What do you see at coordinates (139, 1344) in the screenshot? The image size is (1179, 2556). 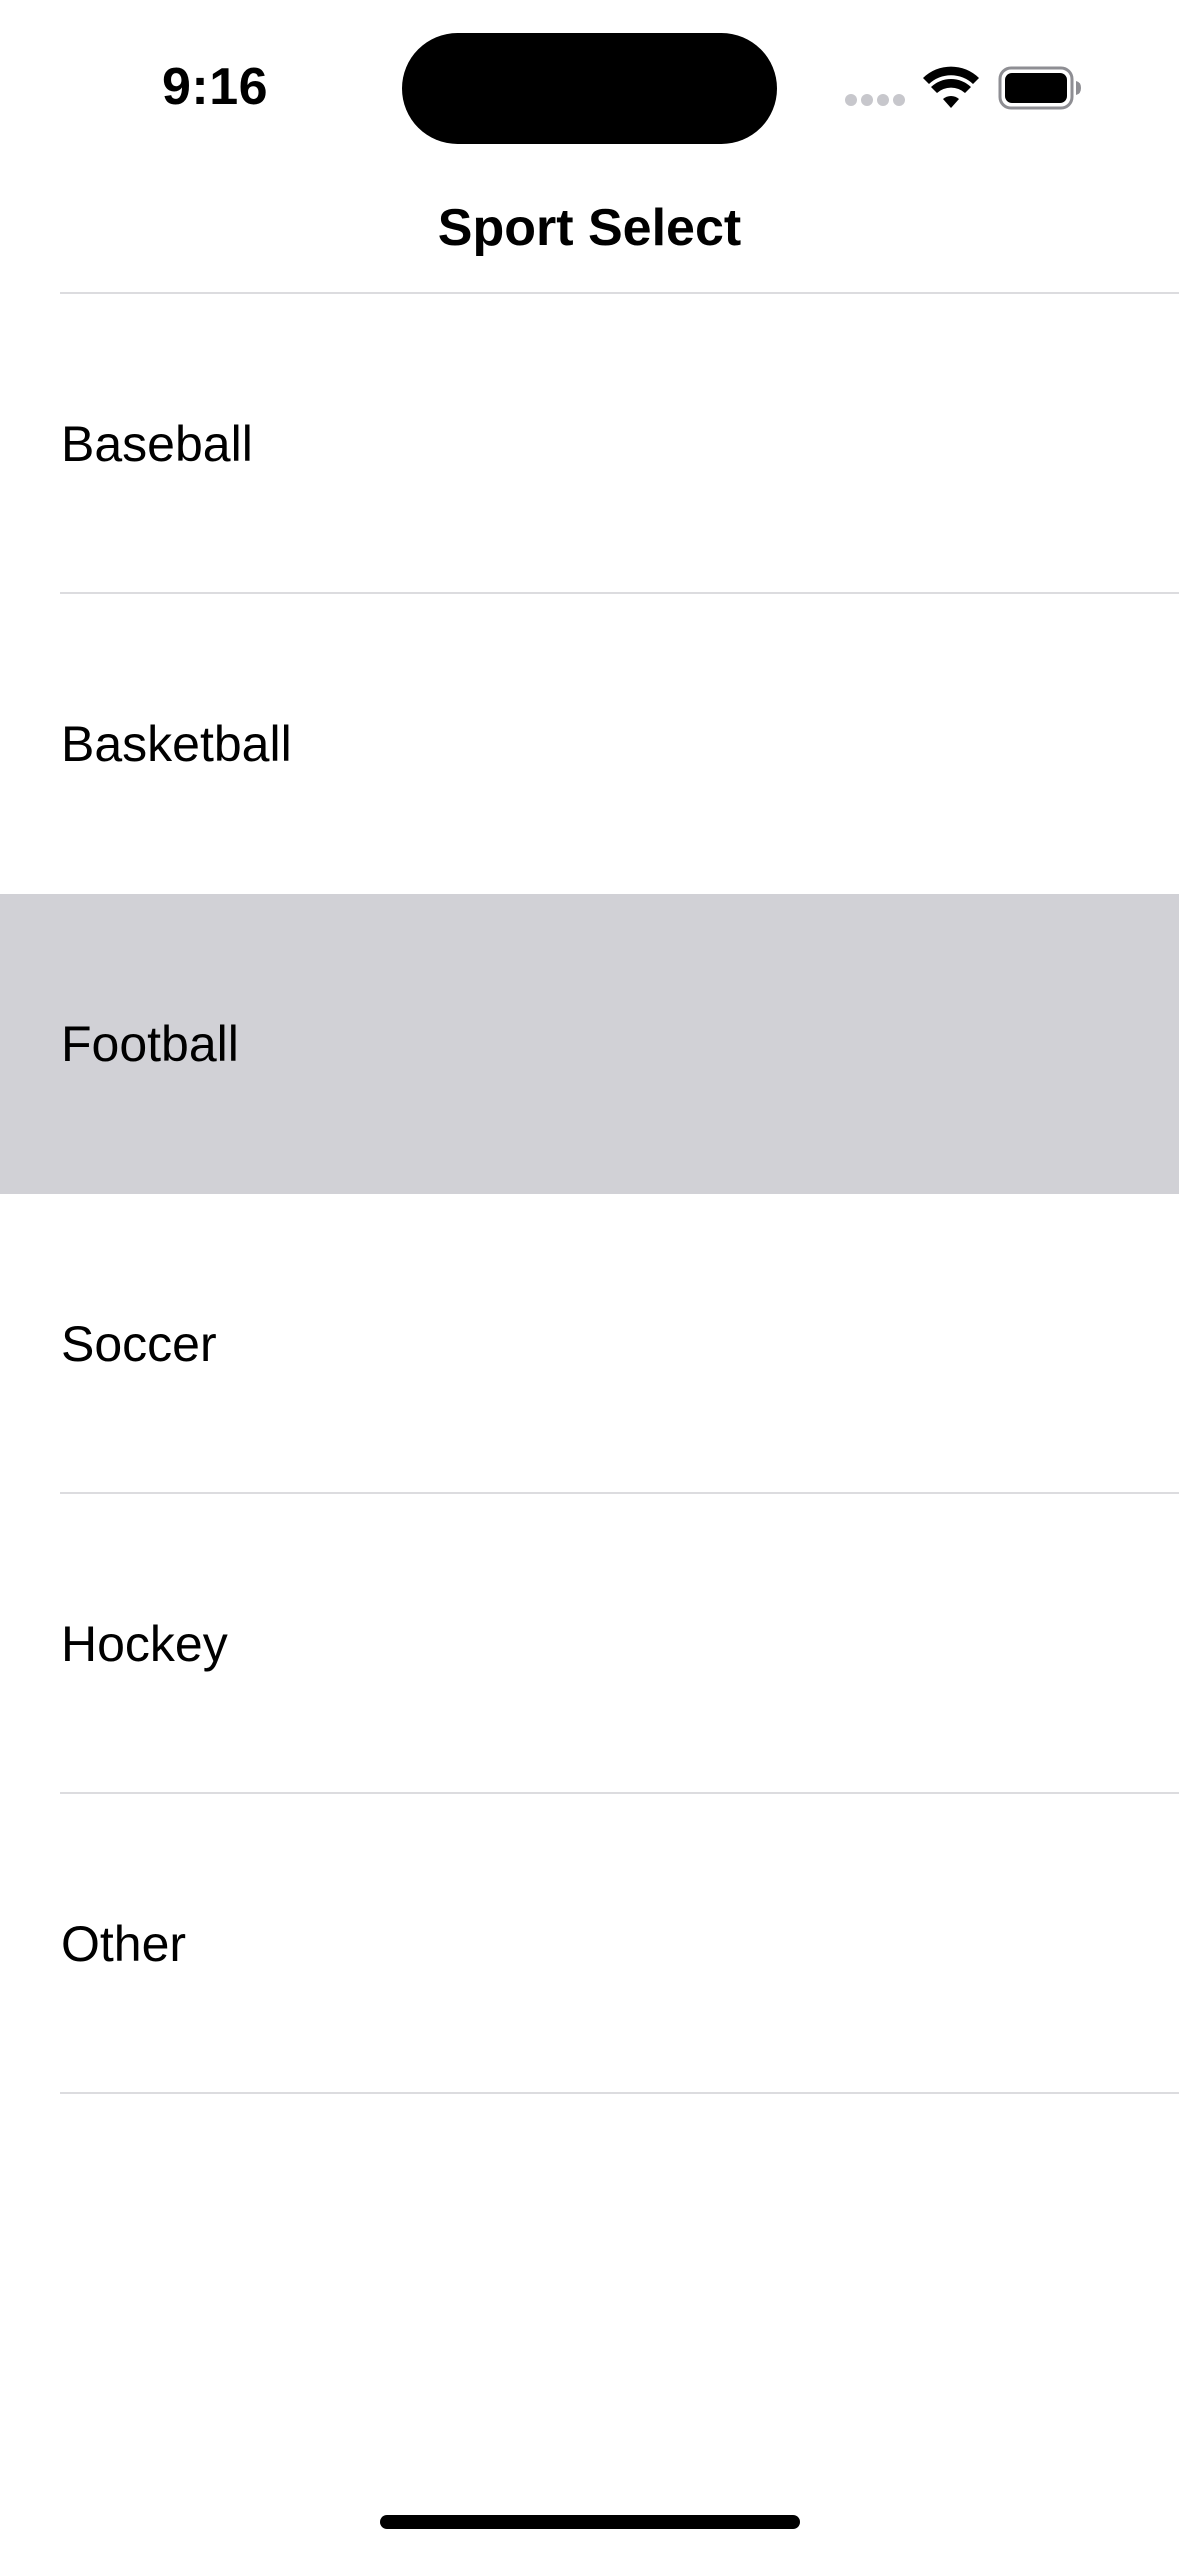 I see `list-item-label: Soccer` at bounding box center [139, 1344].